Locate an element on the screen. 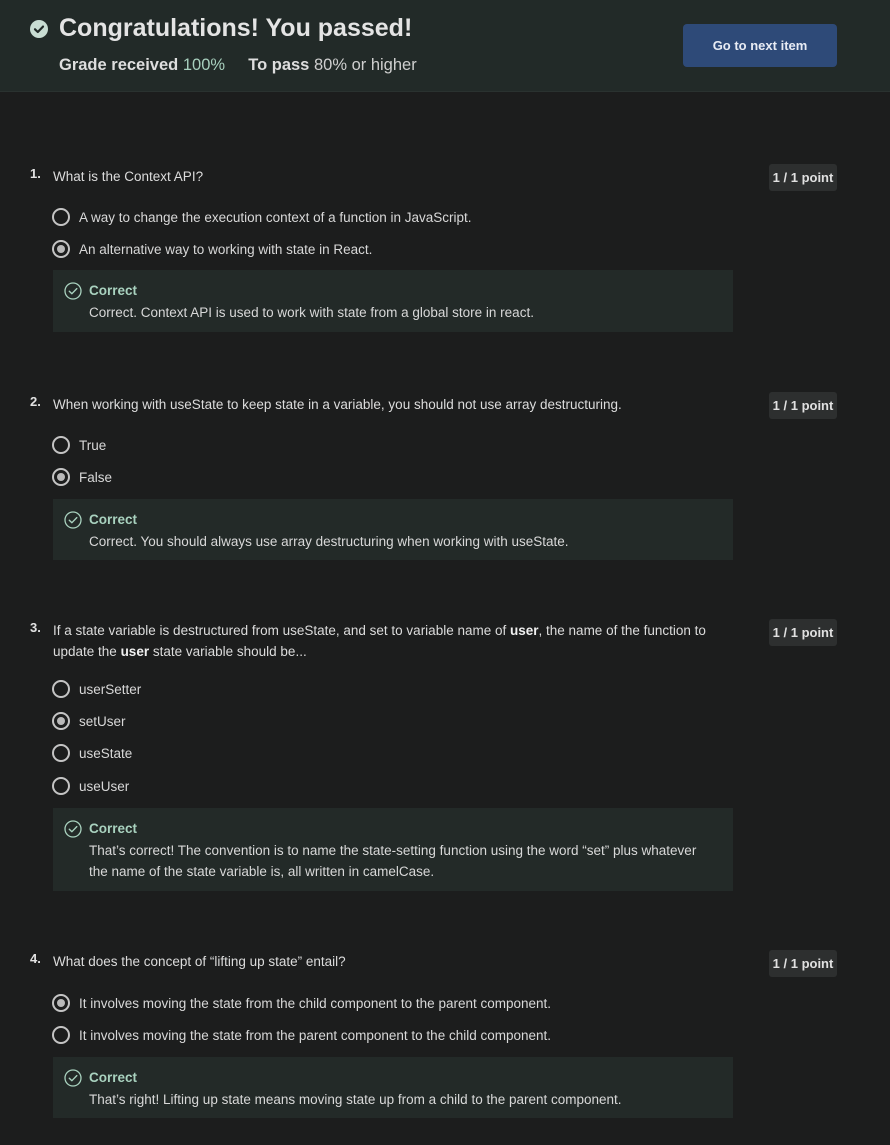 The image size is (890, 1145). answer-option: useState is located at coordinates (92, 753).